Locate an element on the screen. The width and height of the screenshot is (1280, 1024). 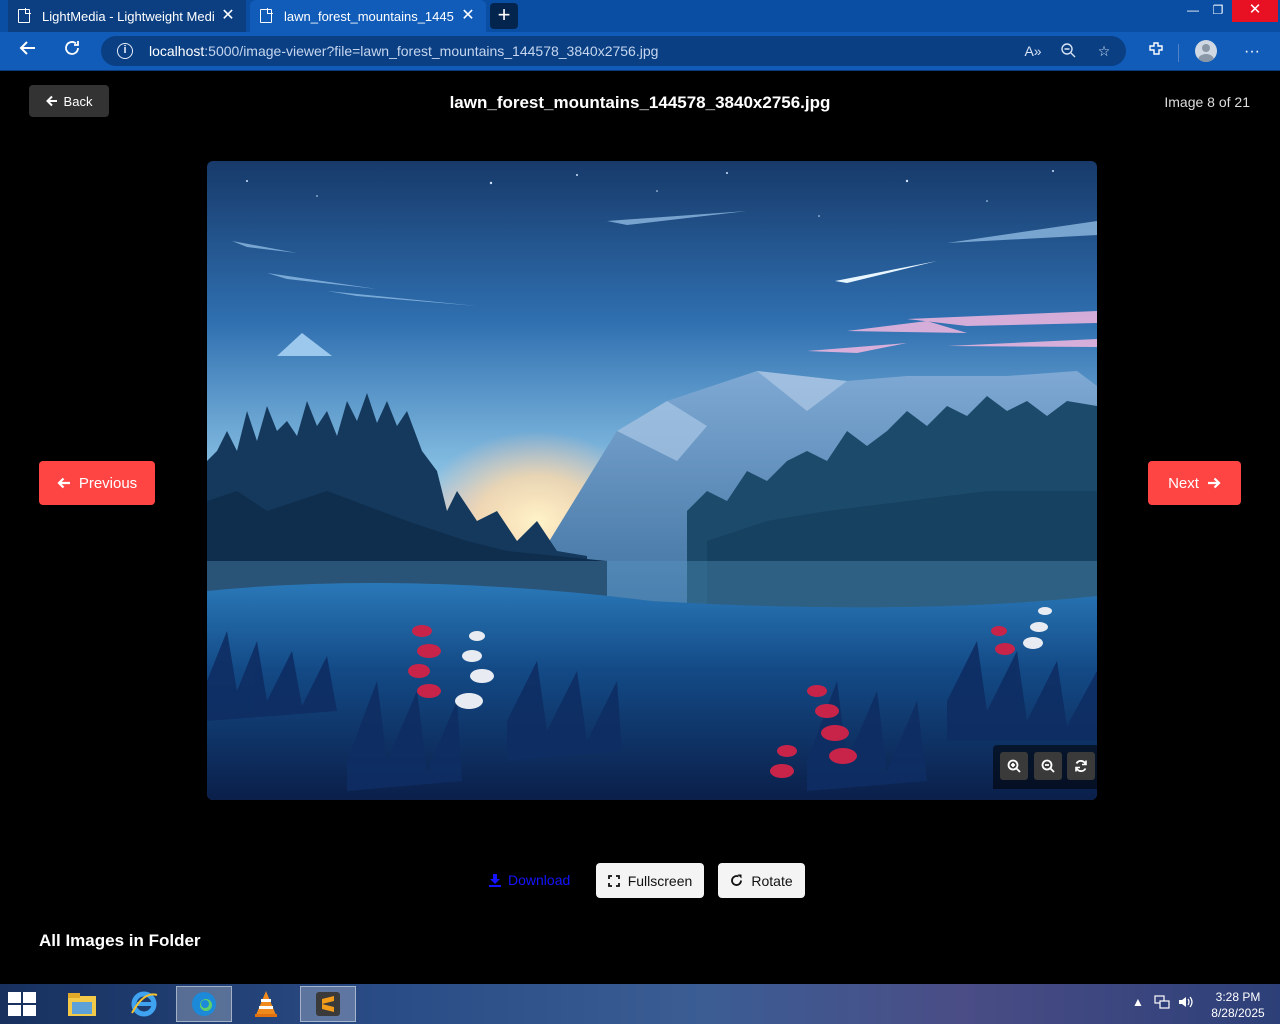
image-actions: Download Fullscreen Rotate is located at coordinates (640, 881).